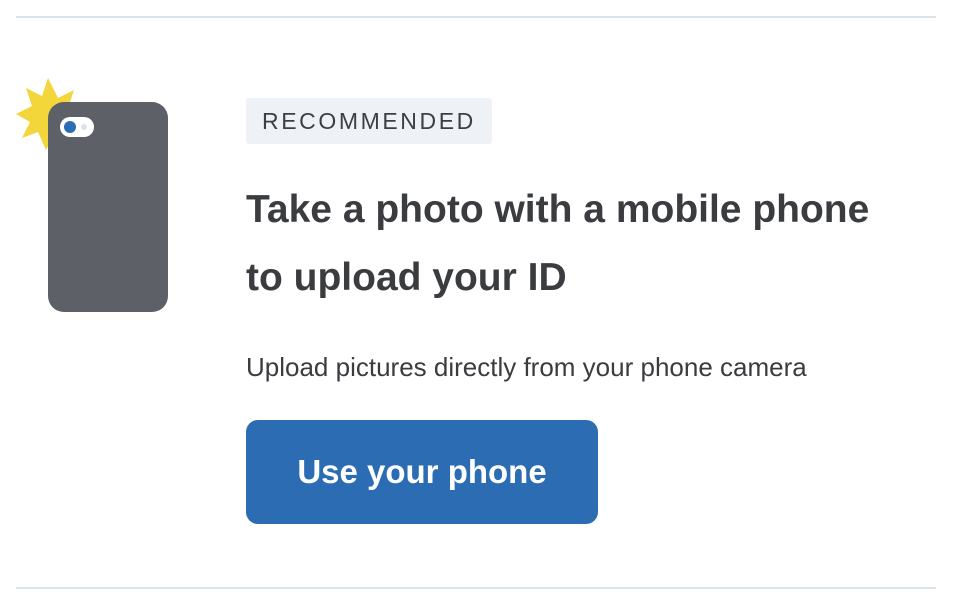 Image resolution: width=968 pixels, height=604 pixels. What do you see at coordinates (96, 198) in the screenshot?
I see `phone-camera-icon` at bounding box center [96, 198].